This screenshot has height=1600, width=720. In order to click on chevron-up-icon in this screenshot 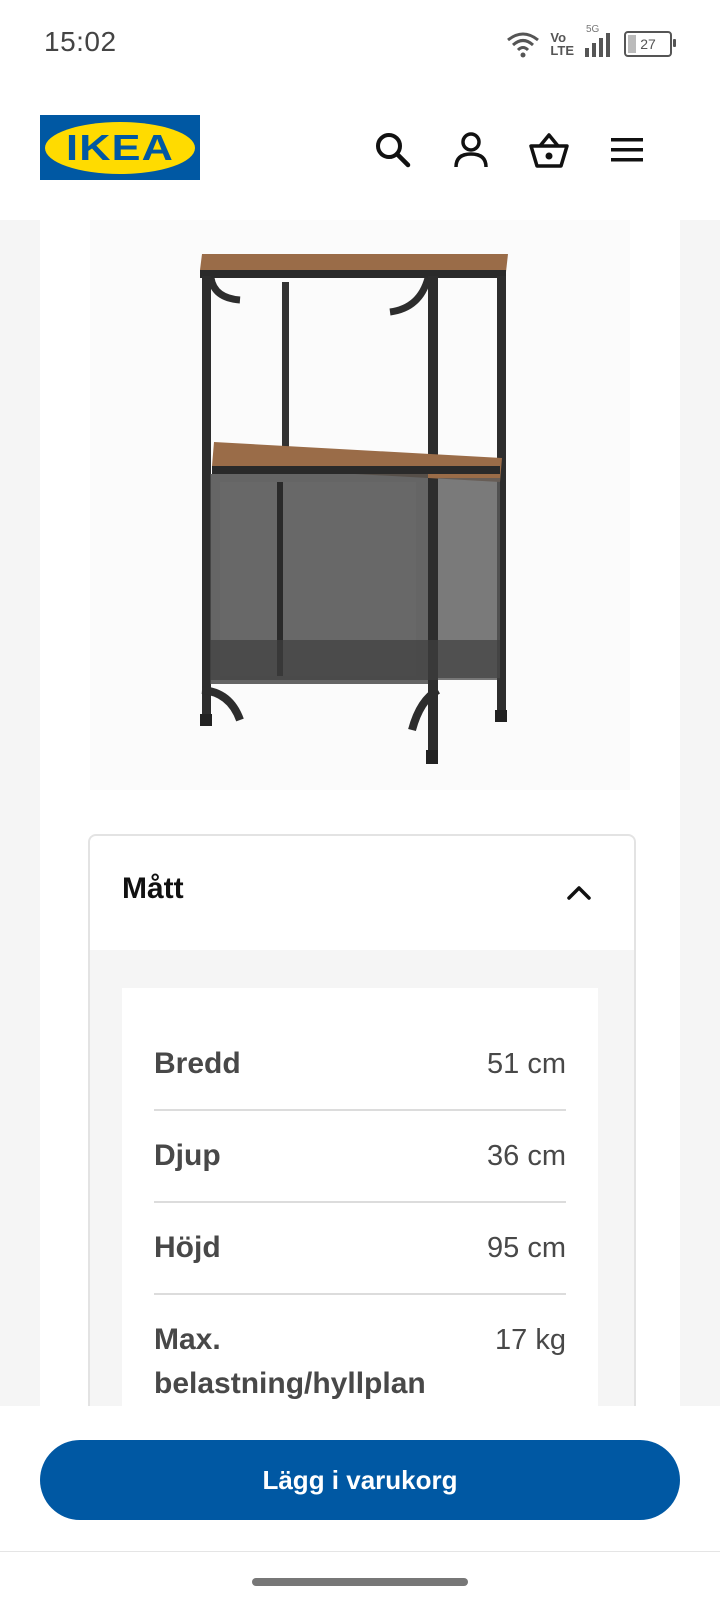, I will do `click(579, 893)`.